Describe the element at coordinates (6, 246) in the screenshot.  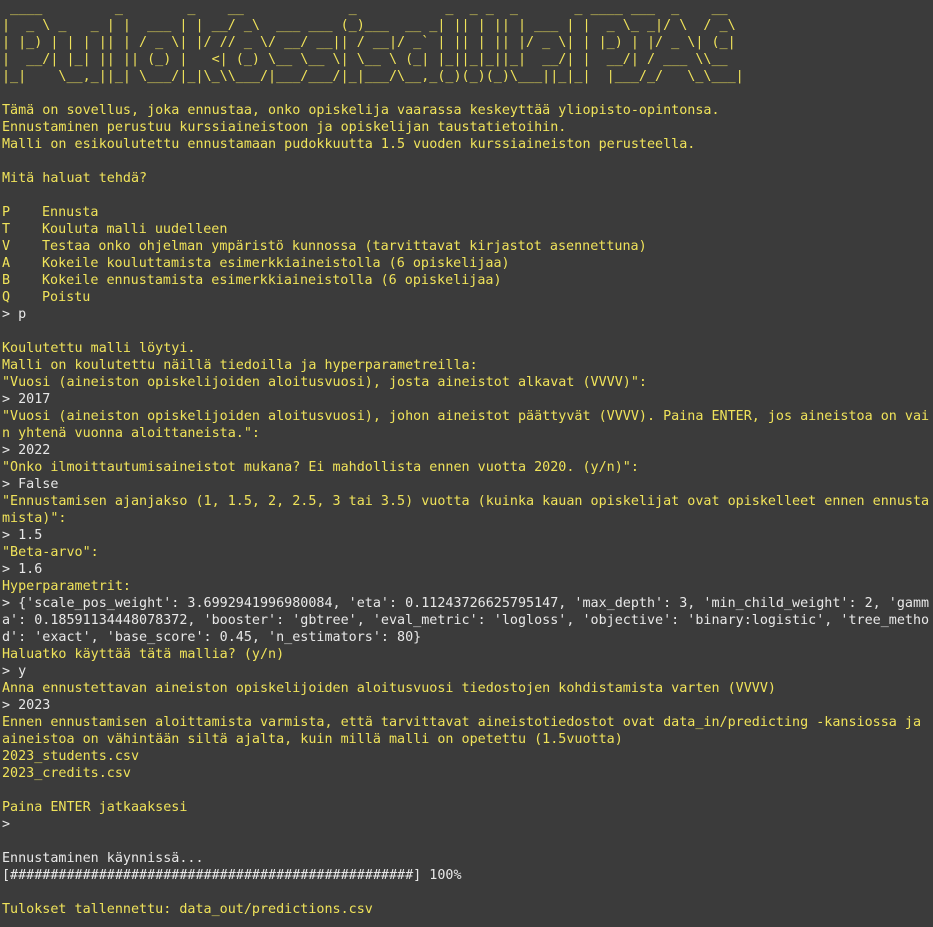
I see `menu-key: V` at that location.